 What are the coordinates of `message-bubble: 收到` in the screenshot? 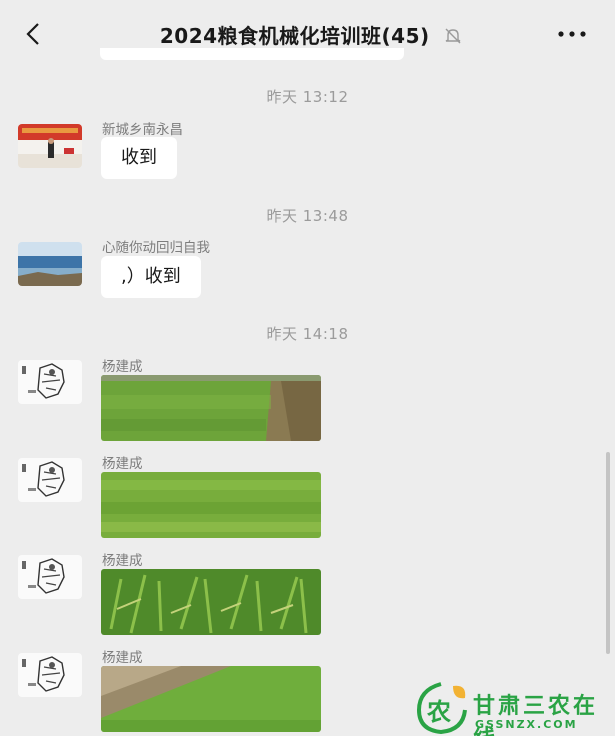 It's located at (139, 158).